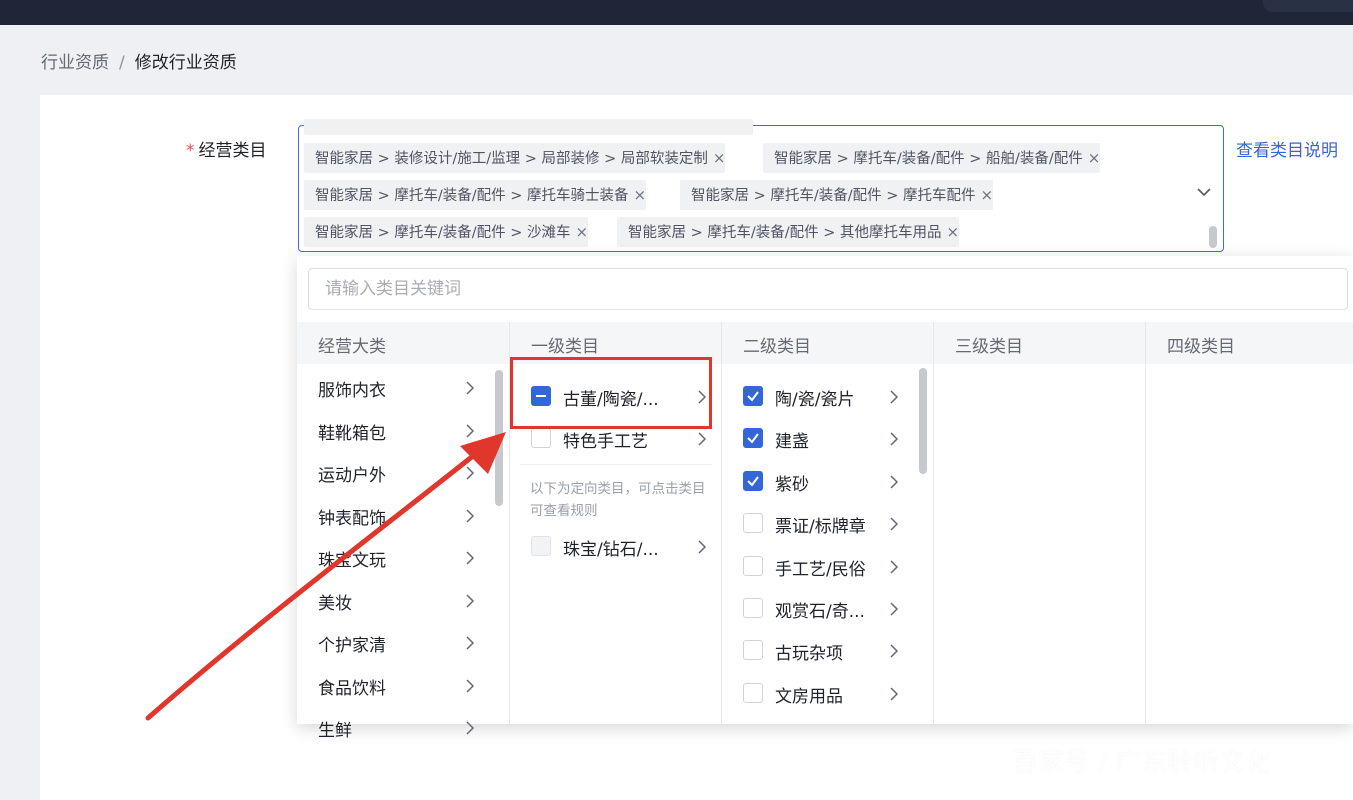  What do you see at coordinates (472, 196) in the screenshot?
I see `selected-tag-label: 智能家居 > 摩托车/装备/配件 > 摩托车骑士装备` at bounding box center [472, 196].